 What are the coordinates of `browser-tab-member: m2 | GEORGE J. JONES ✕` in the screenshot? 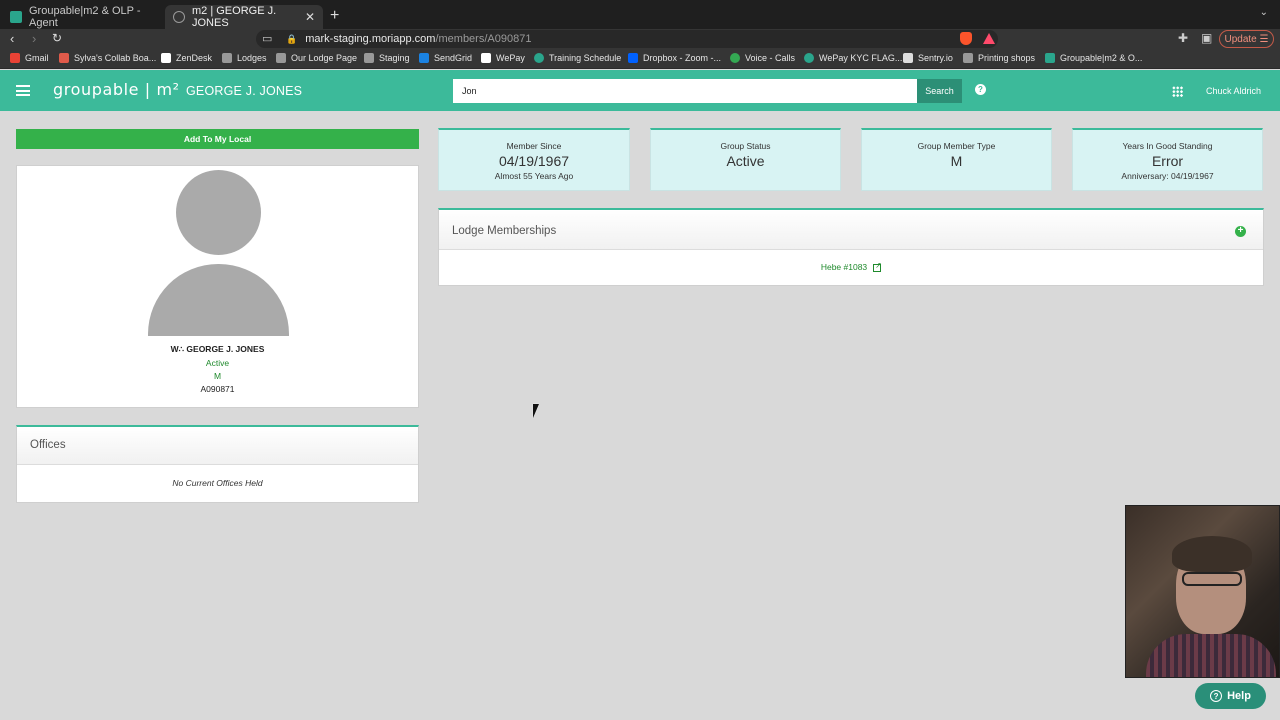 It's located at (244, 17).